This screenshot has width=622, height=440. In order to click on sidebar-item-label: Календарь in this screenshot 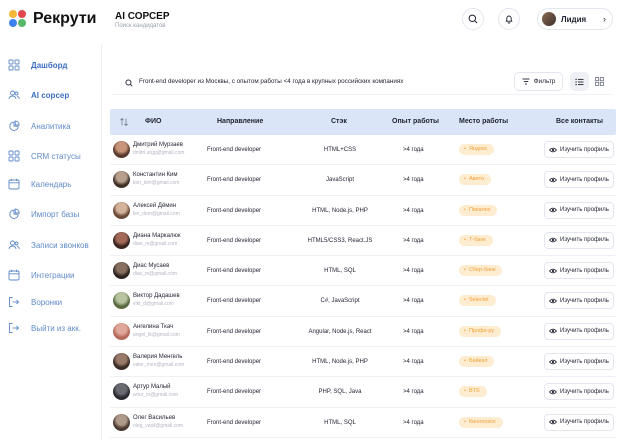, I will do `click(51, 184)`.